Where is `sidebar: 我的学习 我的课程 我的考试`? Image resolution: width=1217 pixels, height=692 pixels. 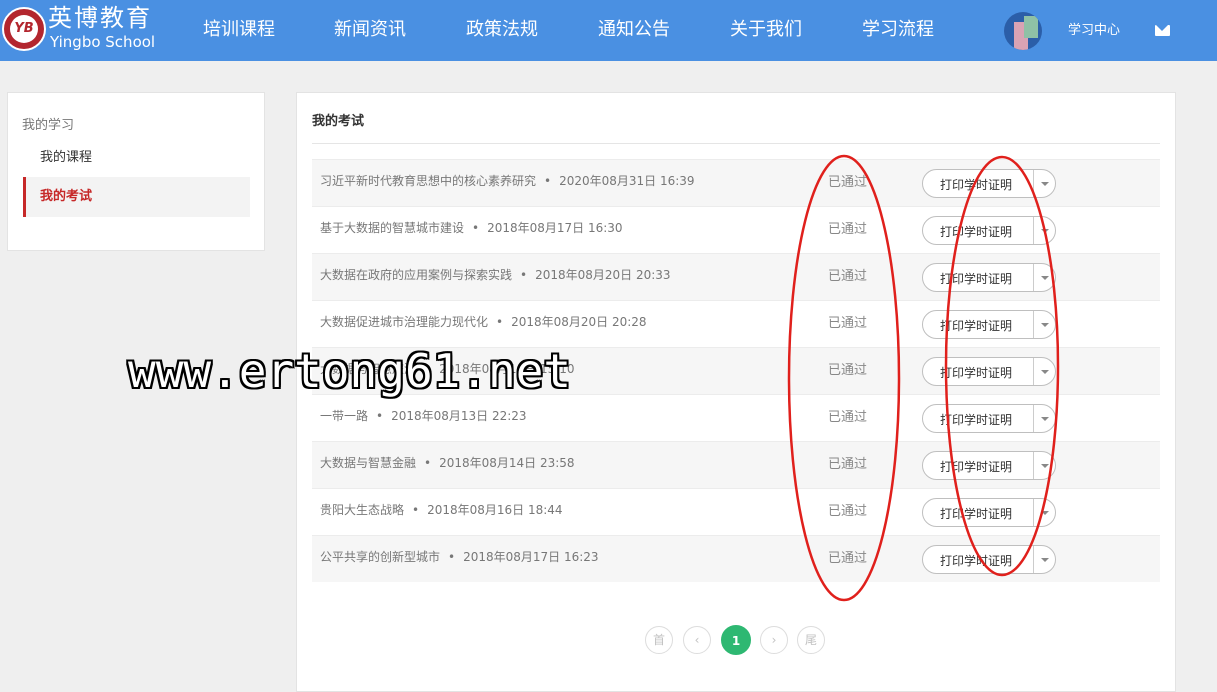
sidebar: 我的学习 我的课程 我的考试 is located at coordinates (136, 171).